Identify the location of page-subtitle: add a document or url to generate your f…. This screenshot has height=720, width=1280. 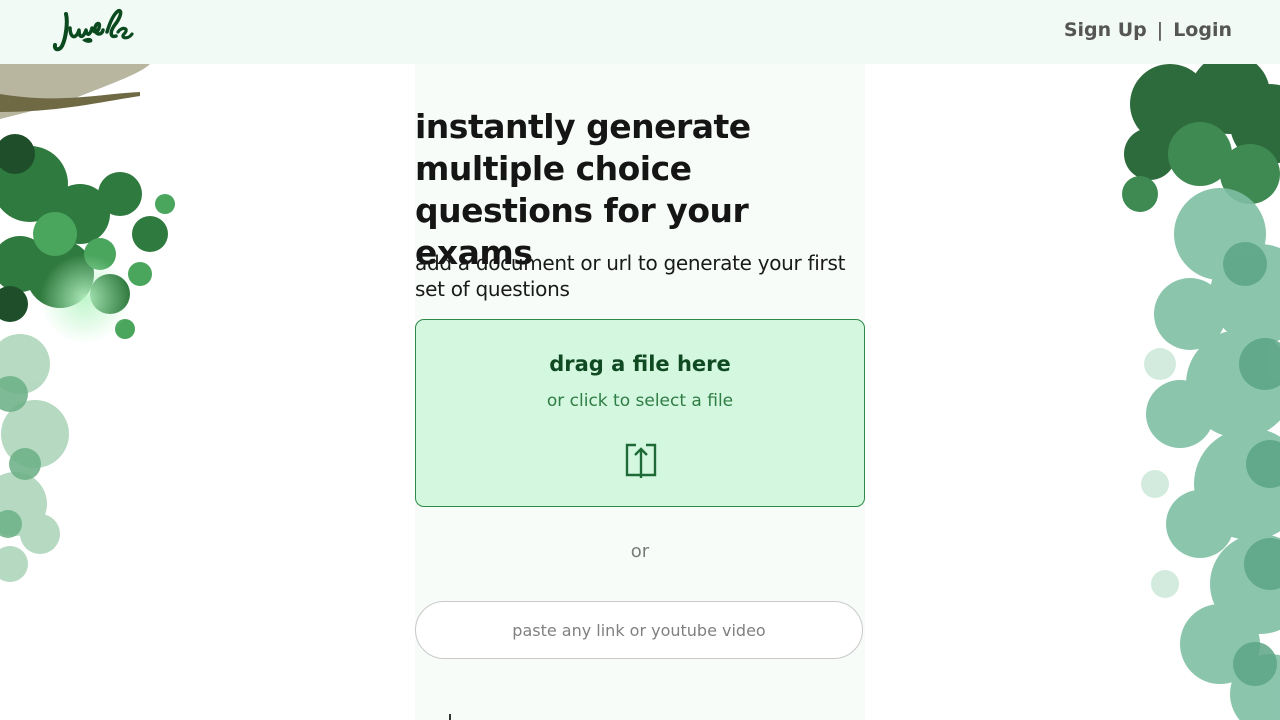
(630, 276).